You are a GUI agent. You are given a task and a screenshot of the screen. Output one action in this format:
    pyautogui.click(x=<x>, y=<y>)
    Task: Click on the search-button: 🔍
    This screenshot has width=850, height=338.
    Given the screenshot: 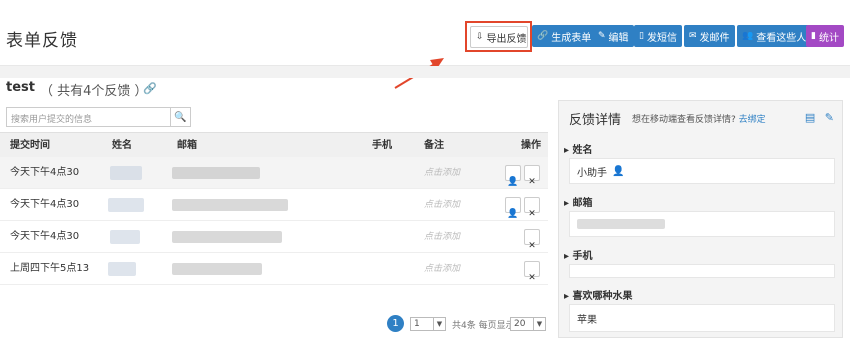 What is the action you would take?
    pyautogui.click(x=181, y=117)
    